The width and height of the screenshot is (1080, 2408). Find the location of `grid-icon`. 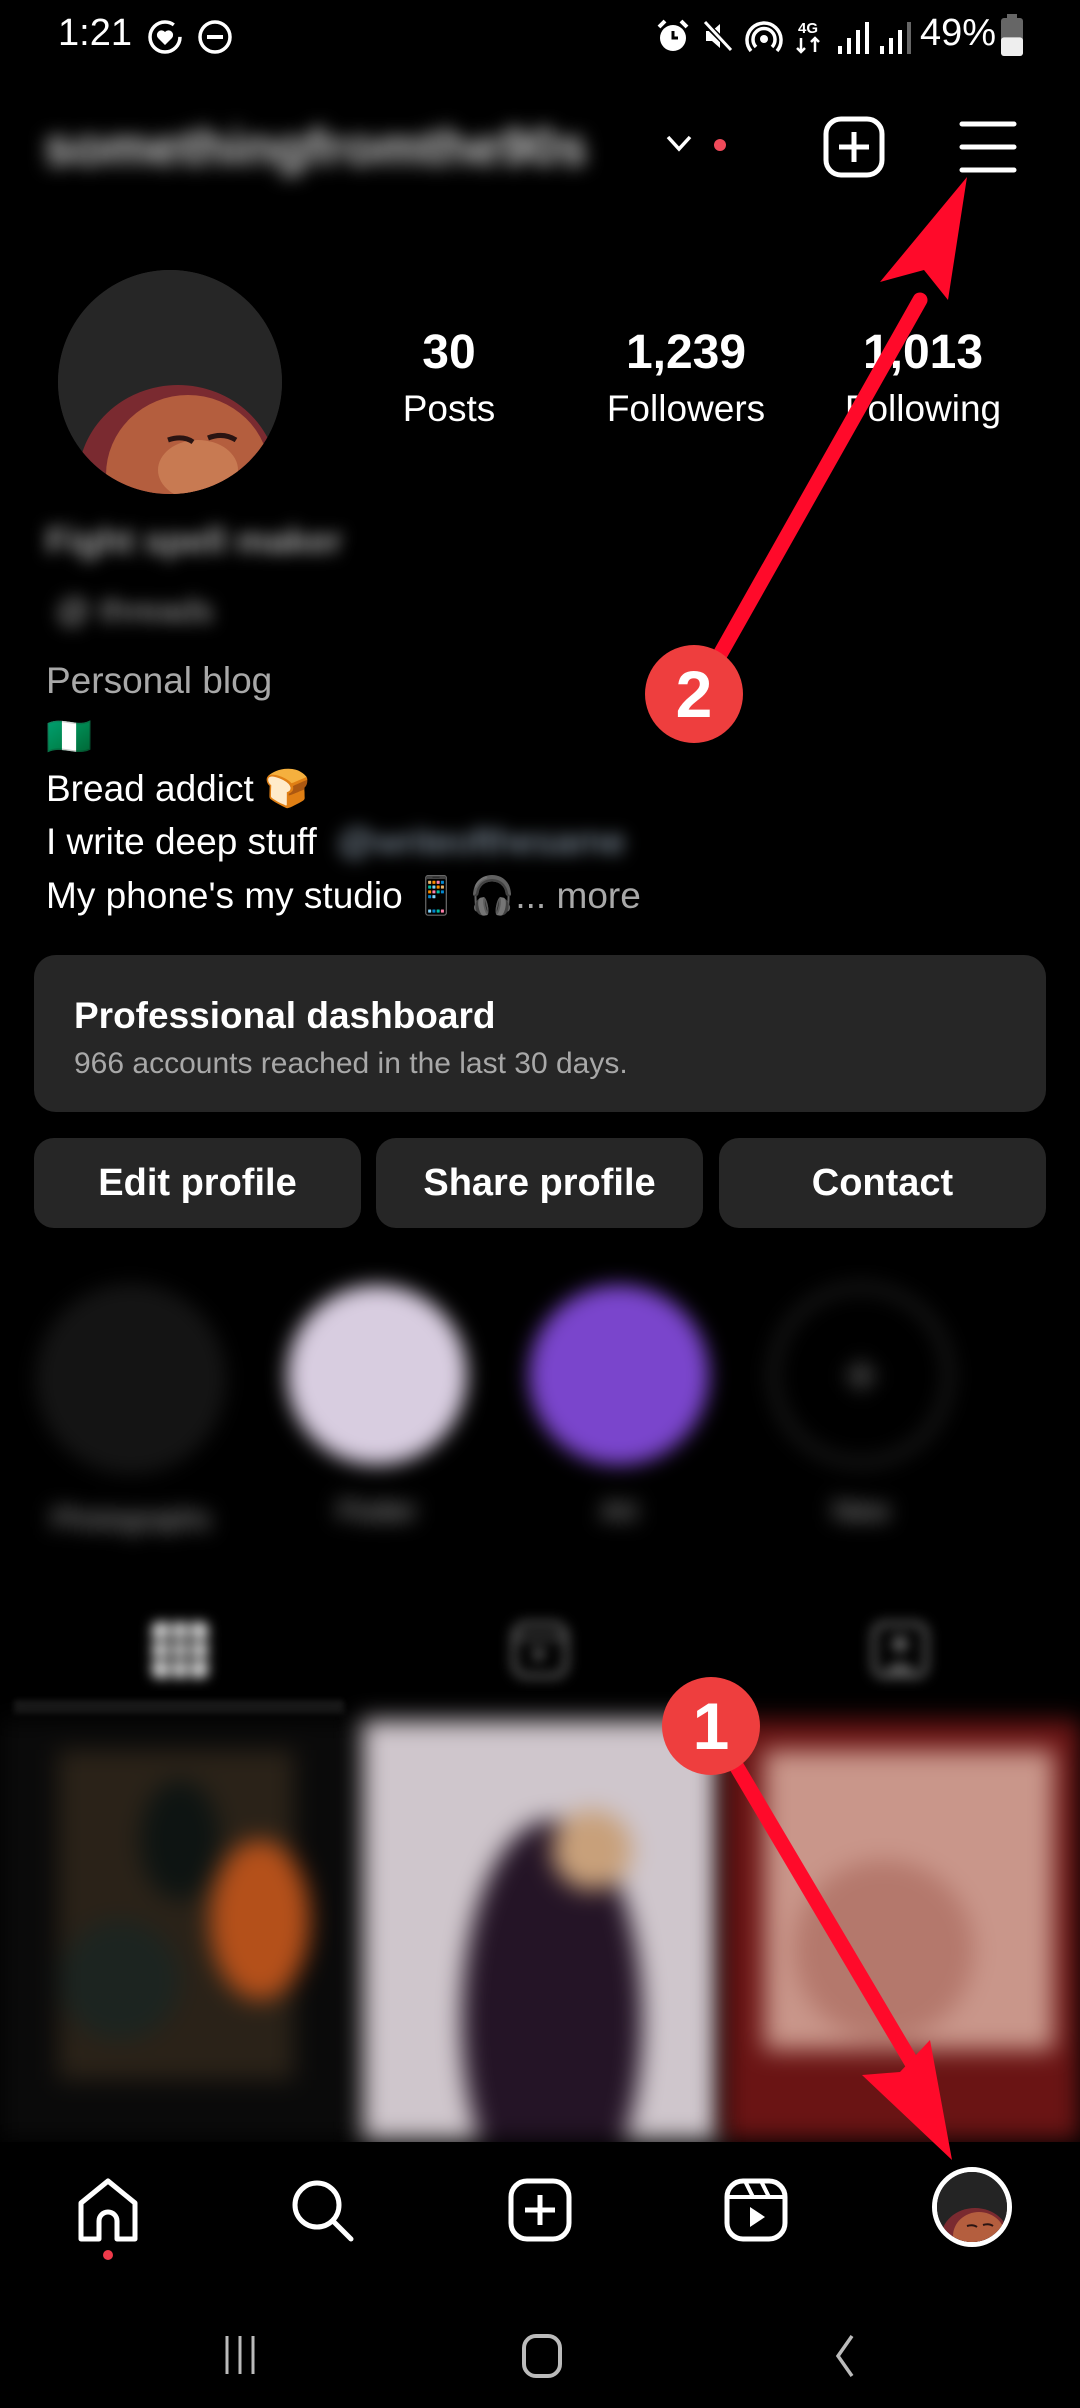

grid-icon is located at coordinates (180, 1650).